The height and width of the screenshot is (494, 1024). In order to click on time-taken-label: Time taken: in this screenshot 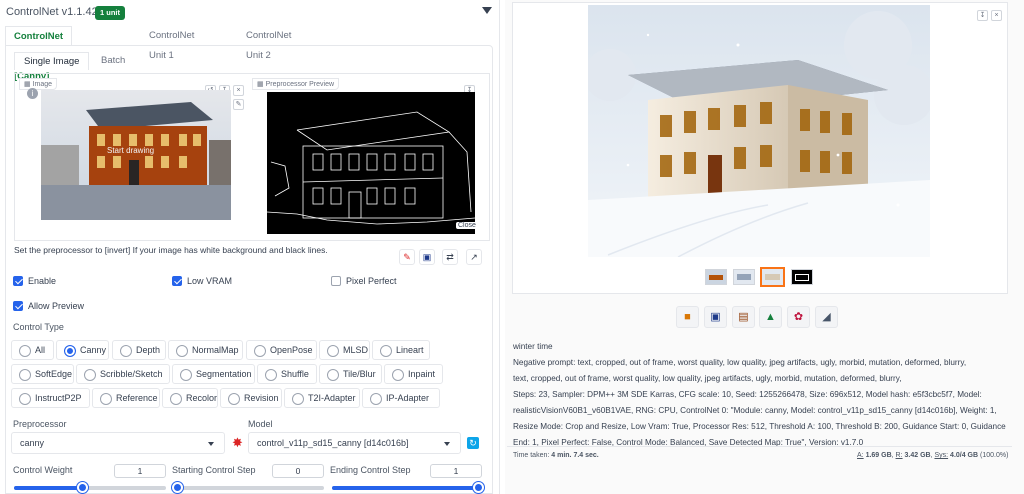, I will do `click(531, 455)`.